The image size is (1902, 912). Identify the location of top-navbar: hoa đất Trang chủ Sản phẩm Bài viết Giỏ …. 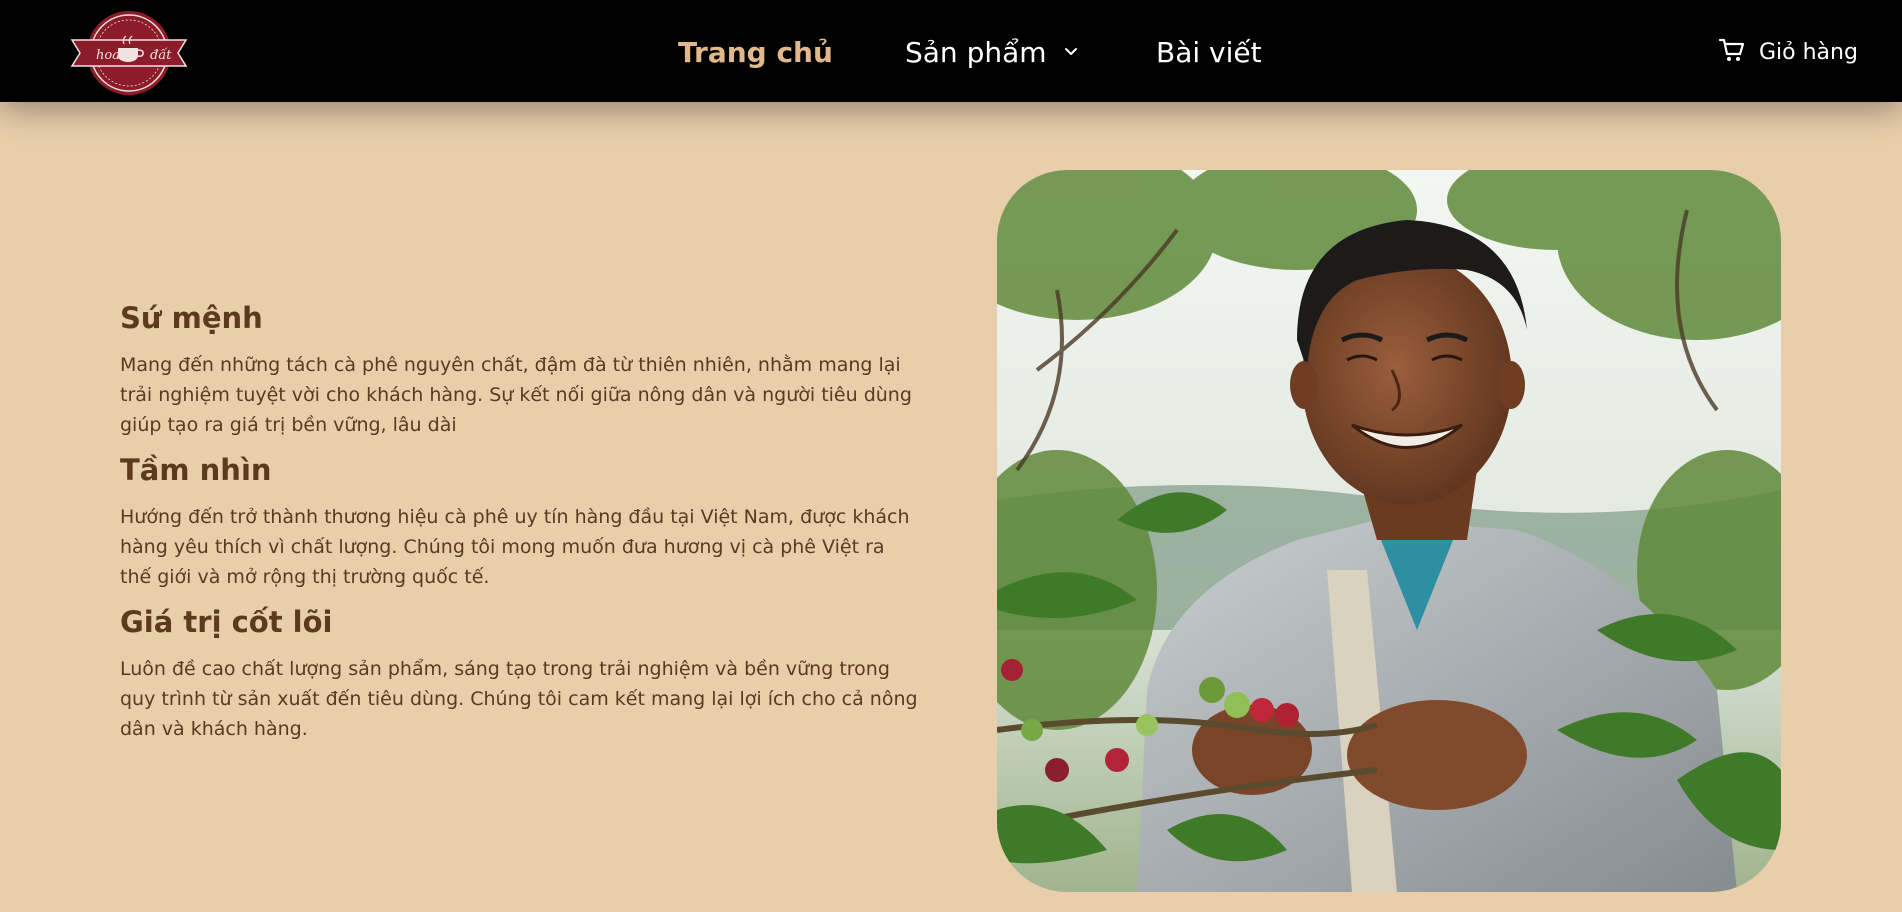
(951, 51).